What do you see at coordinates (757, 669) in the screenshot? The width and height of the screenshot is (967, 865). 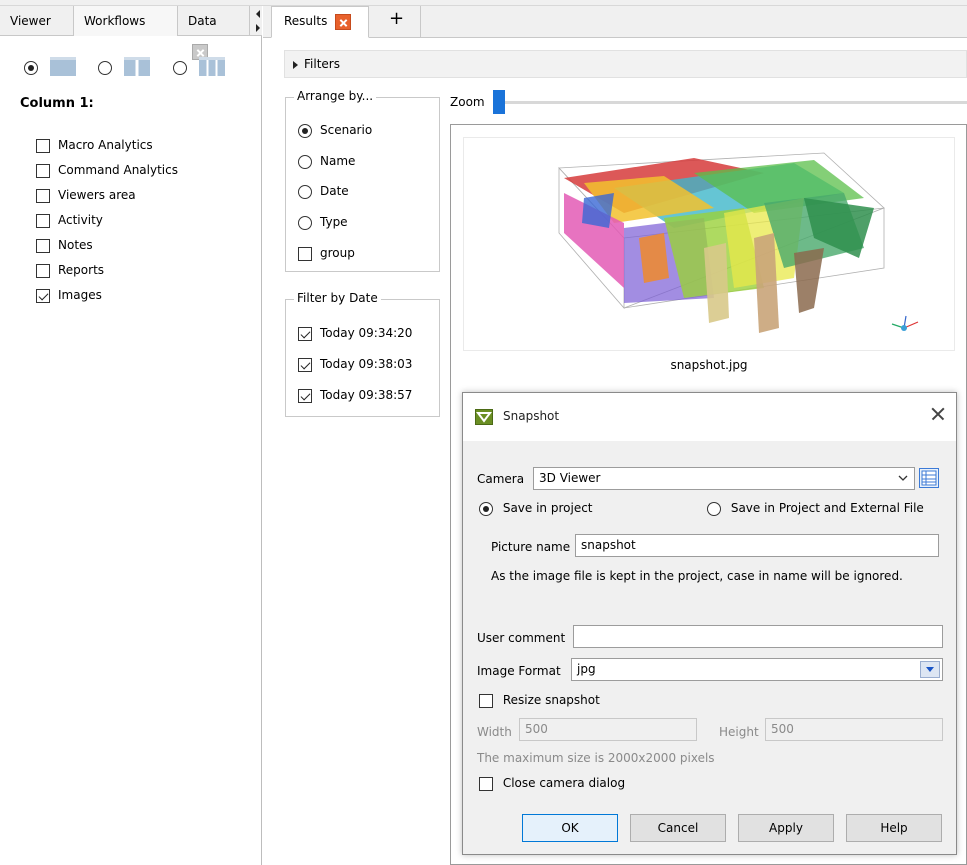 I see `image-format-select: jpg` at bounding box center [757, 669].